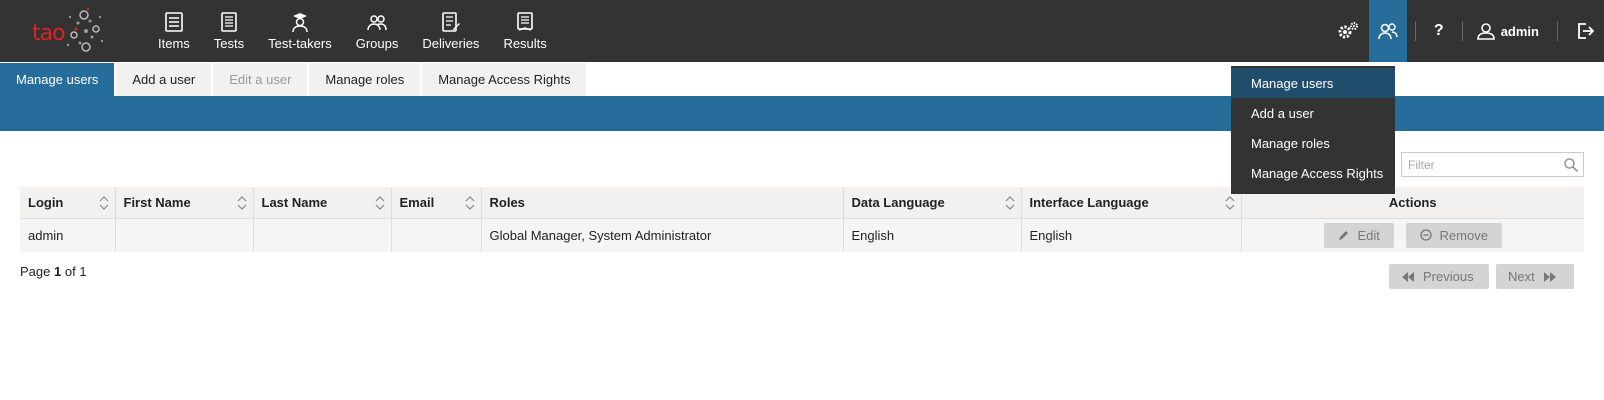 Image resolution: width=1604 pixels, height=400 pixels. What do you see at coordinates (1463, 235) in the screenshot?
I see `remove-button-label: Remove` at bounding box center [1463, 235].